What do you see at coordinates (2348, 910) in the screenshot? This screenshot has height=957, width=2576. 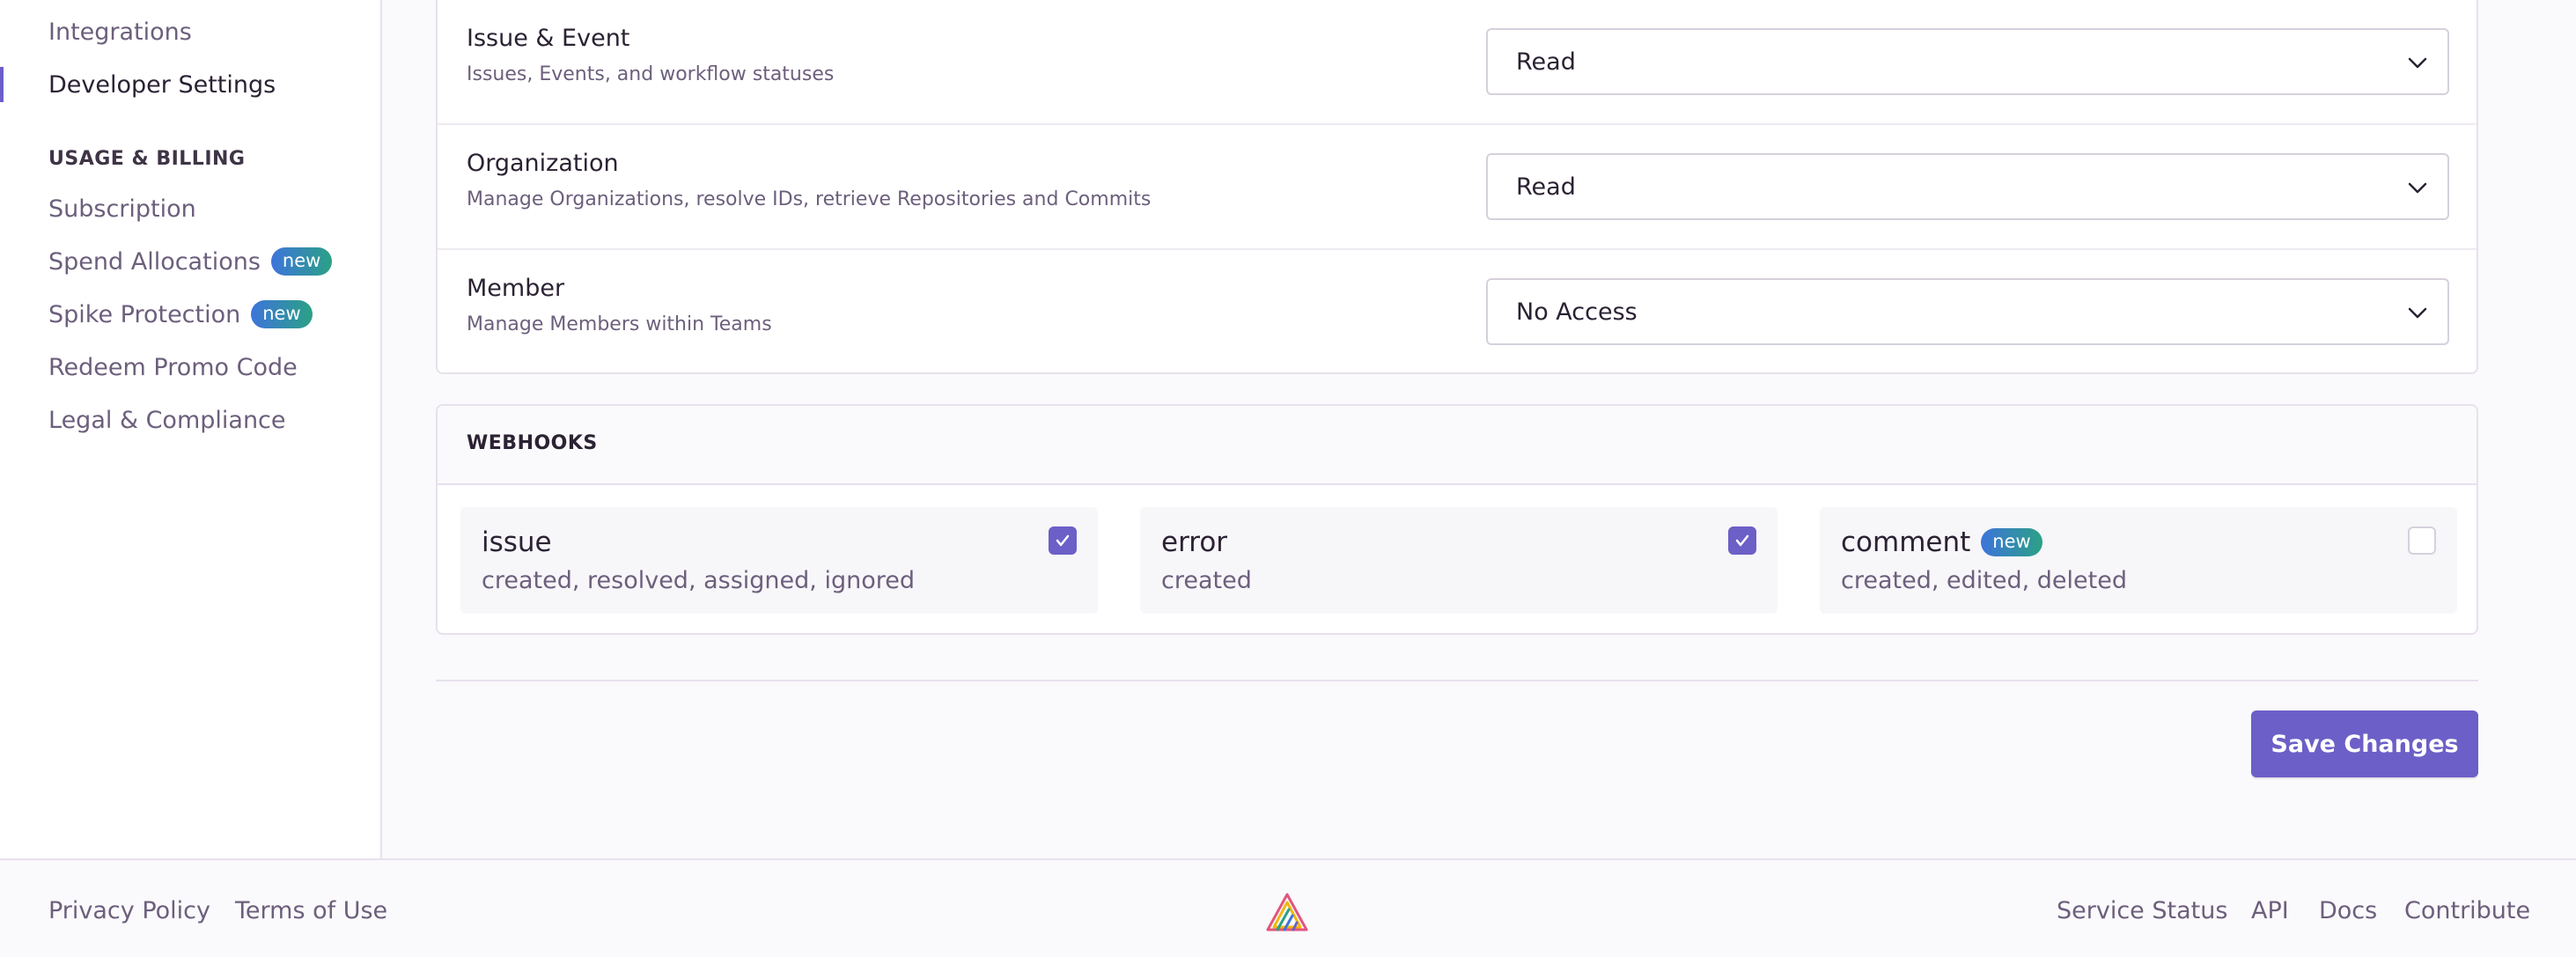 I see `footer-link-docs: Docs` at bounding box center [2348, 910].